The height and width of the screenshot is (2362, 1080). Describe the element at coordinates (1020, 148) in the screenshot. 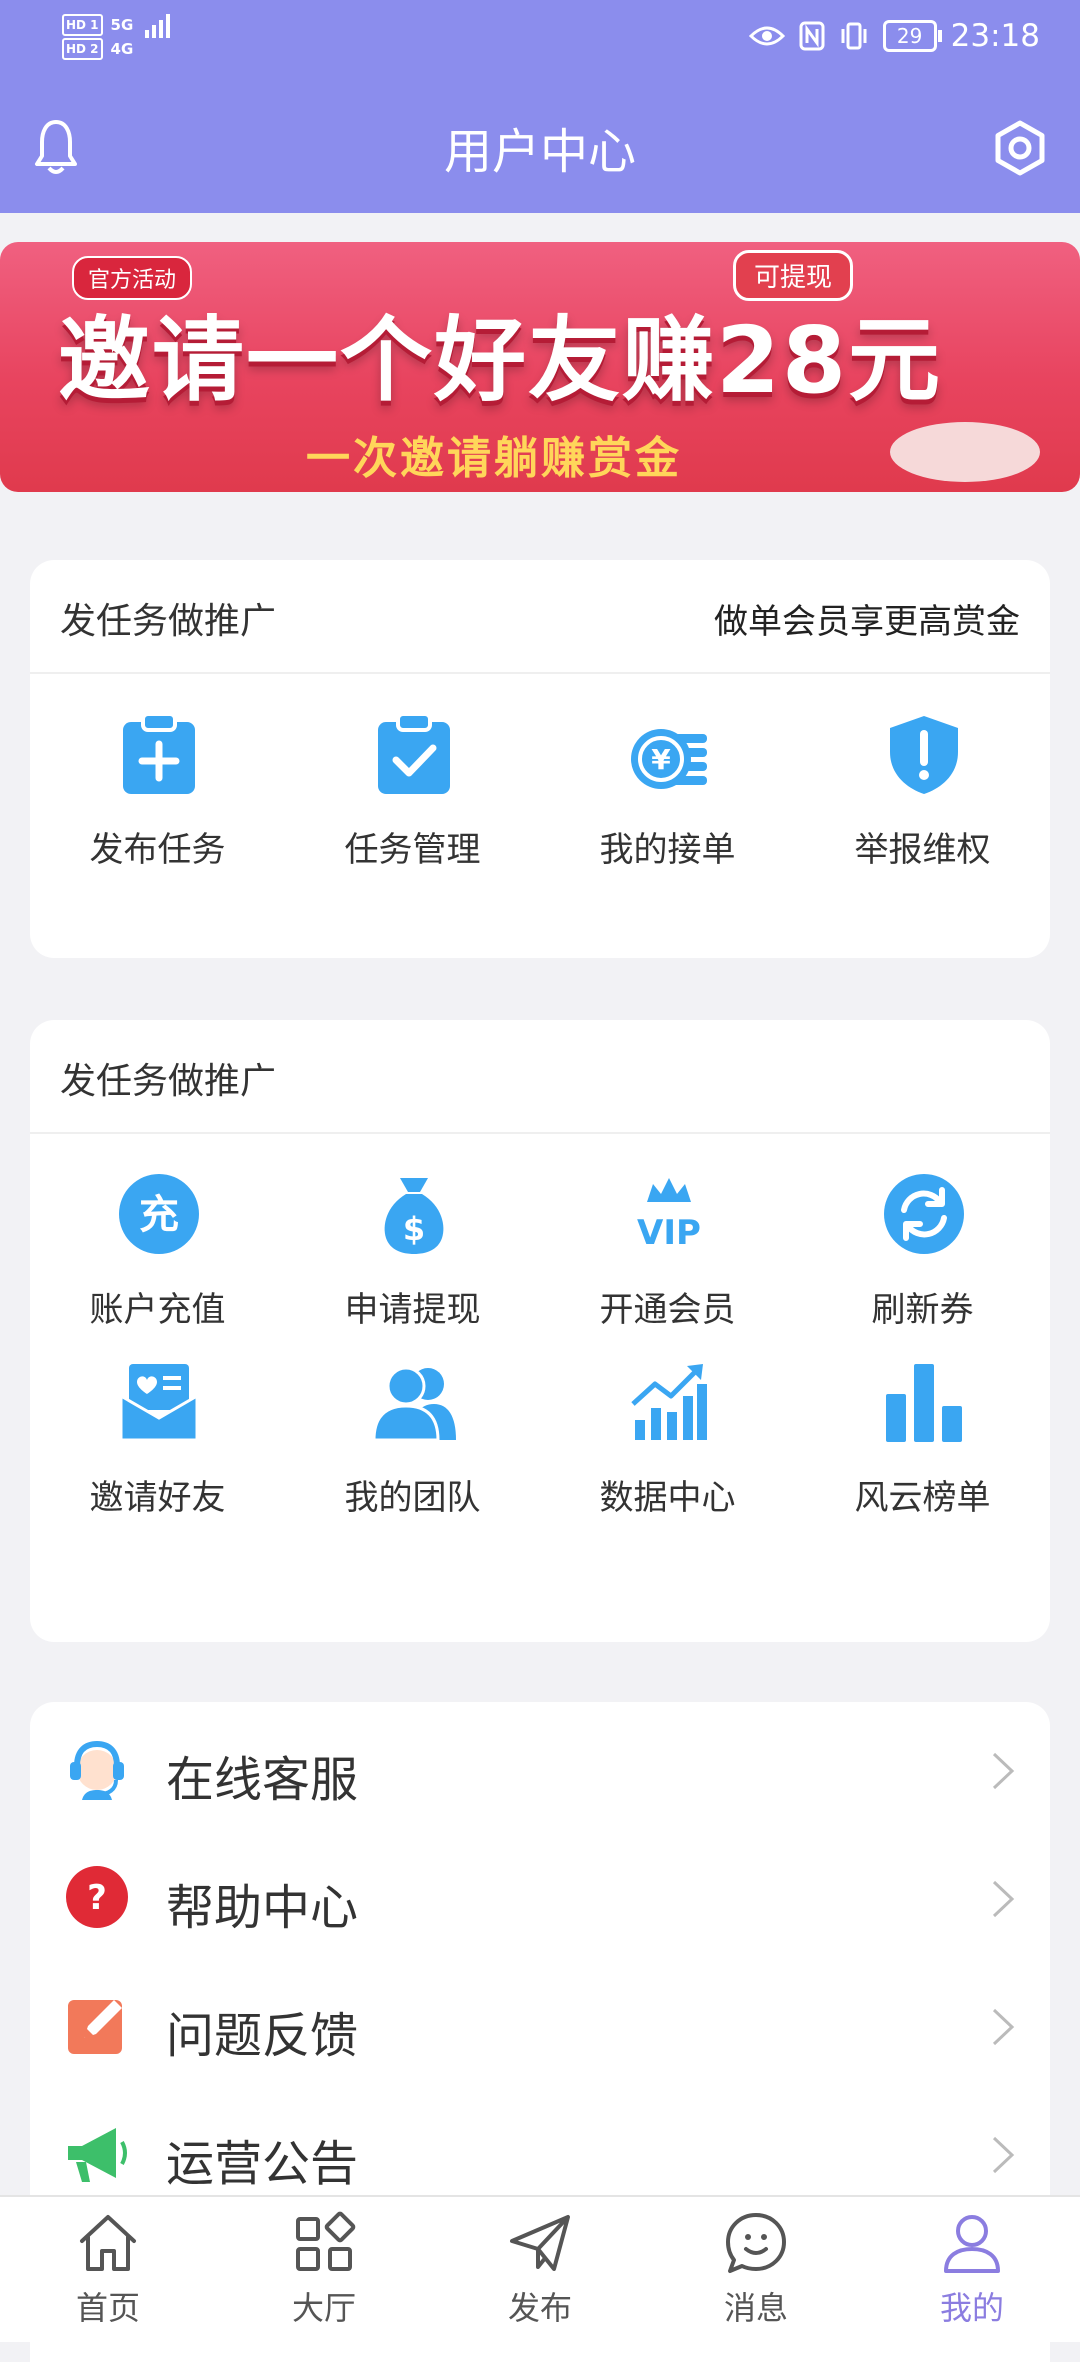

I see `gear-icon` at that location.